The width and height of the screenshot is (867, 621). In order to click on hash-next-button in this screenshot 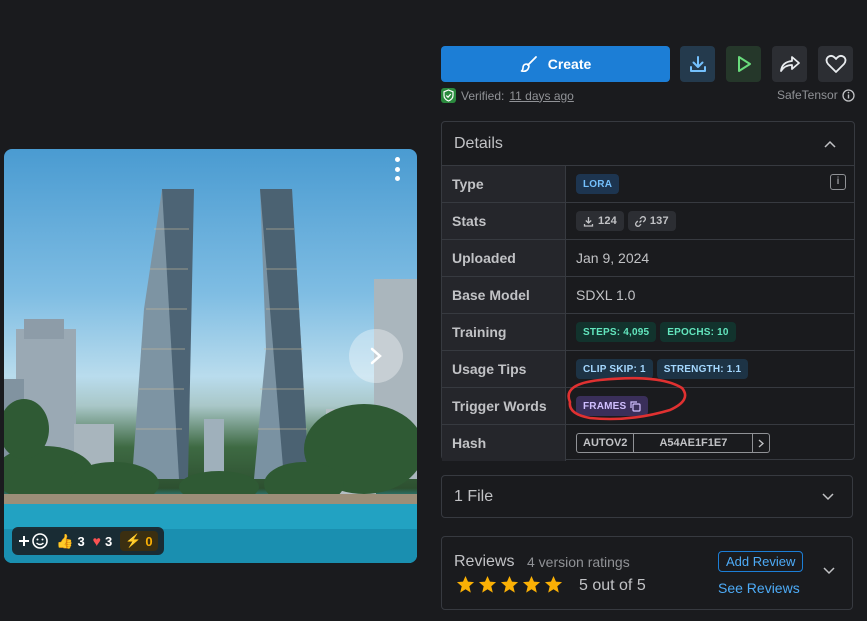, I will do `click(761, 443)`.